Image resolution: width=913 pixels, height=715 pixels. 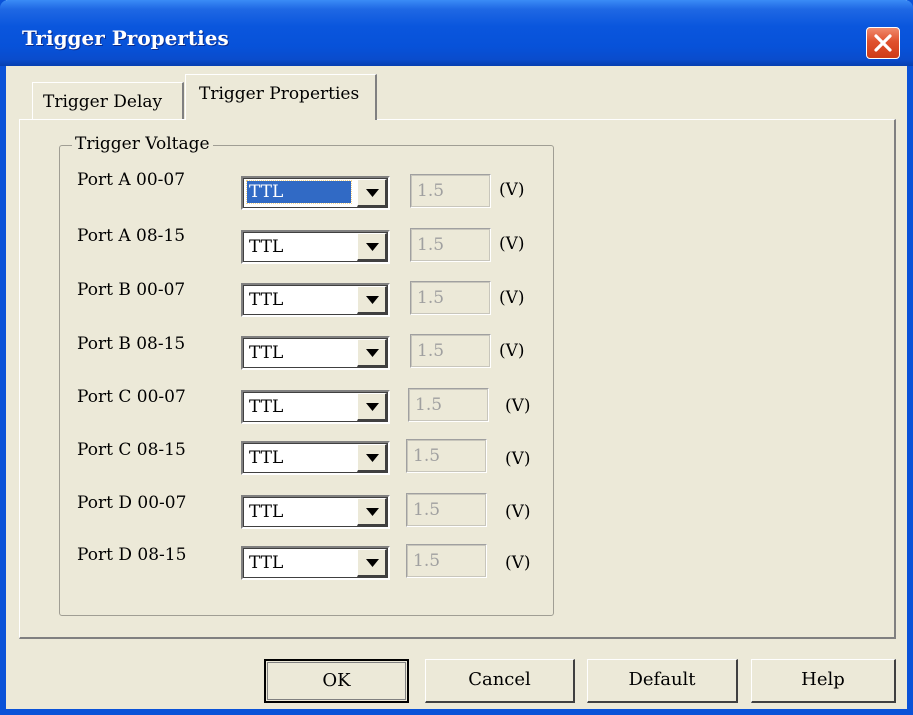 What do you see at coordinates (131, 236) in the screenshot?
I see `port-label: Port A 08-15` at bounding box center [131, 236].